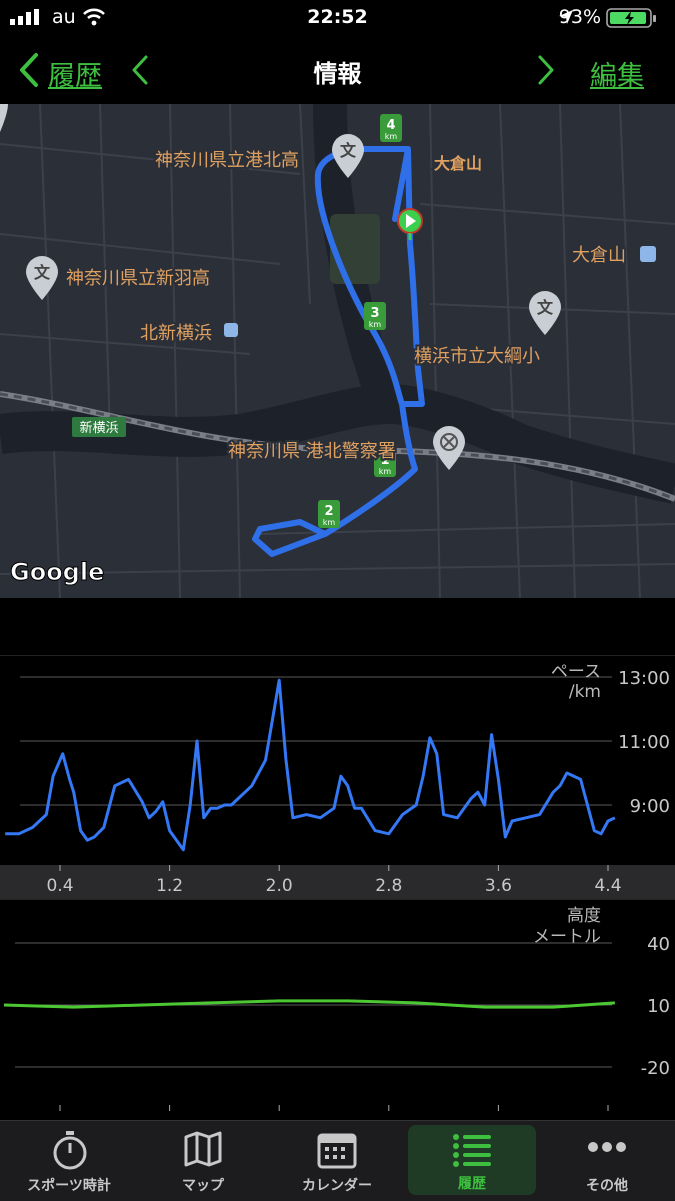  Describe the element at coordinates (138, 278) in the screenshot. I see `map-label-school-nippa: 神奈川県立新羽高` at that location.